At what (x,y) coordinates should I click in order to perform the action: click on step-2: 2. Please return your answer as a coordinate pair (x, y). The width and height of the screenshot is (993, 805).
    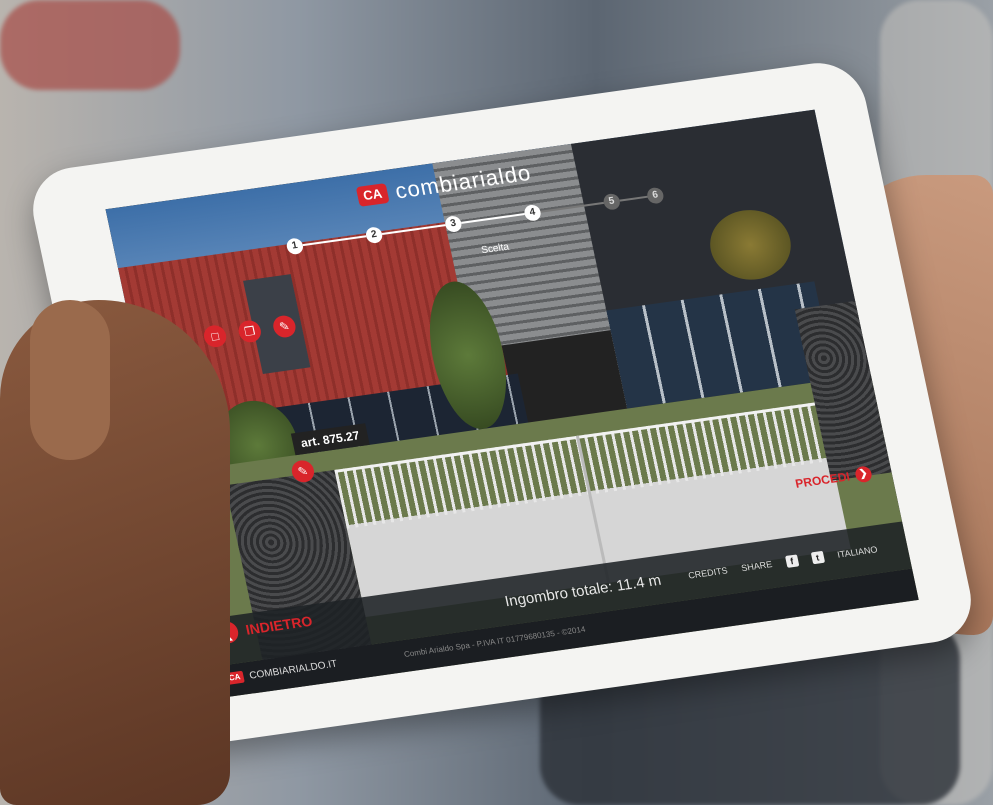
    Looking at the image, I should click on (374, 235).